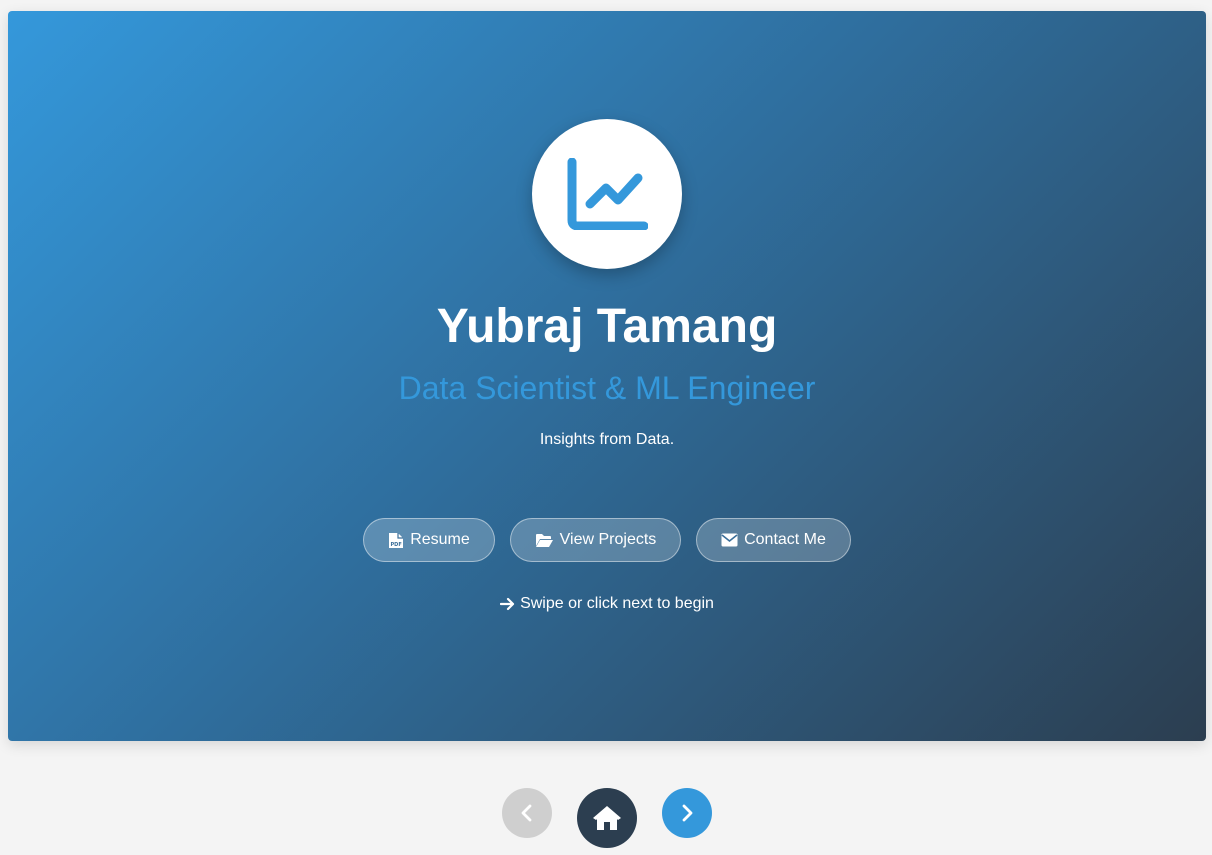 This screenshot has width=1212, height=855. I want to click on start-hint: Swipe or click next to begin, so click(607, 604).